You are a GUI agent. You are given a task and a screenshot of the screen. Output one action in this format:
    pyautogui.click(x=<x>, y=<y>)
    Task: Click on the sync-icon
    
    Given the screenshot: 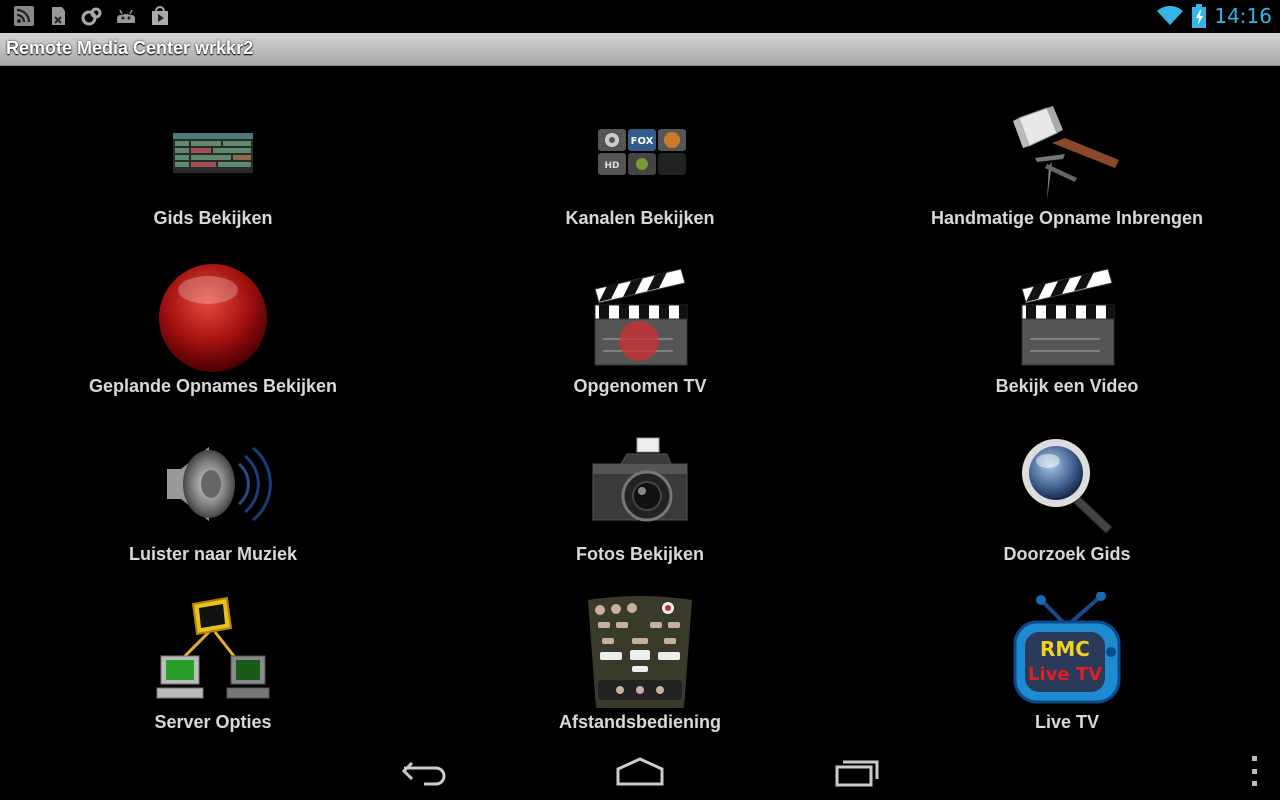 What is the action you would take?
    pyautogui.click(x=91, y=16)
    